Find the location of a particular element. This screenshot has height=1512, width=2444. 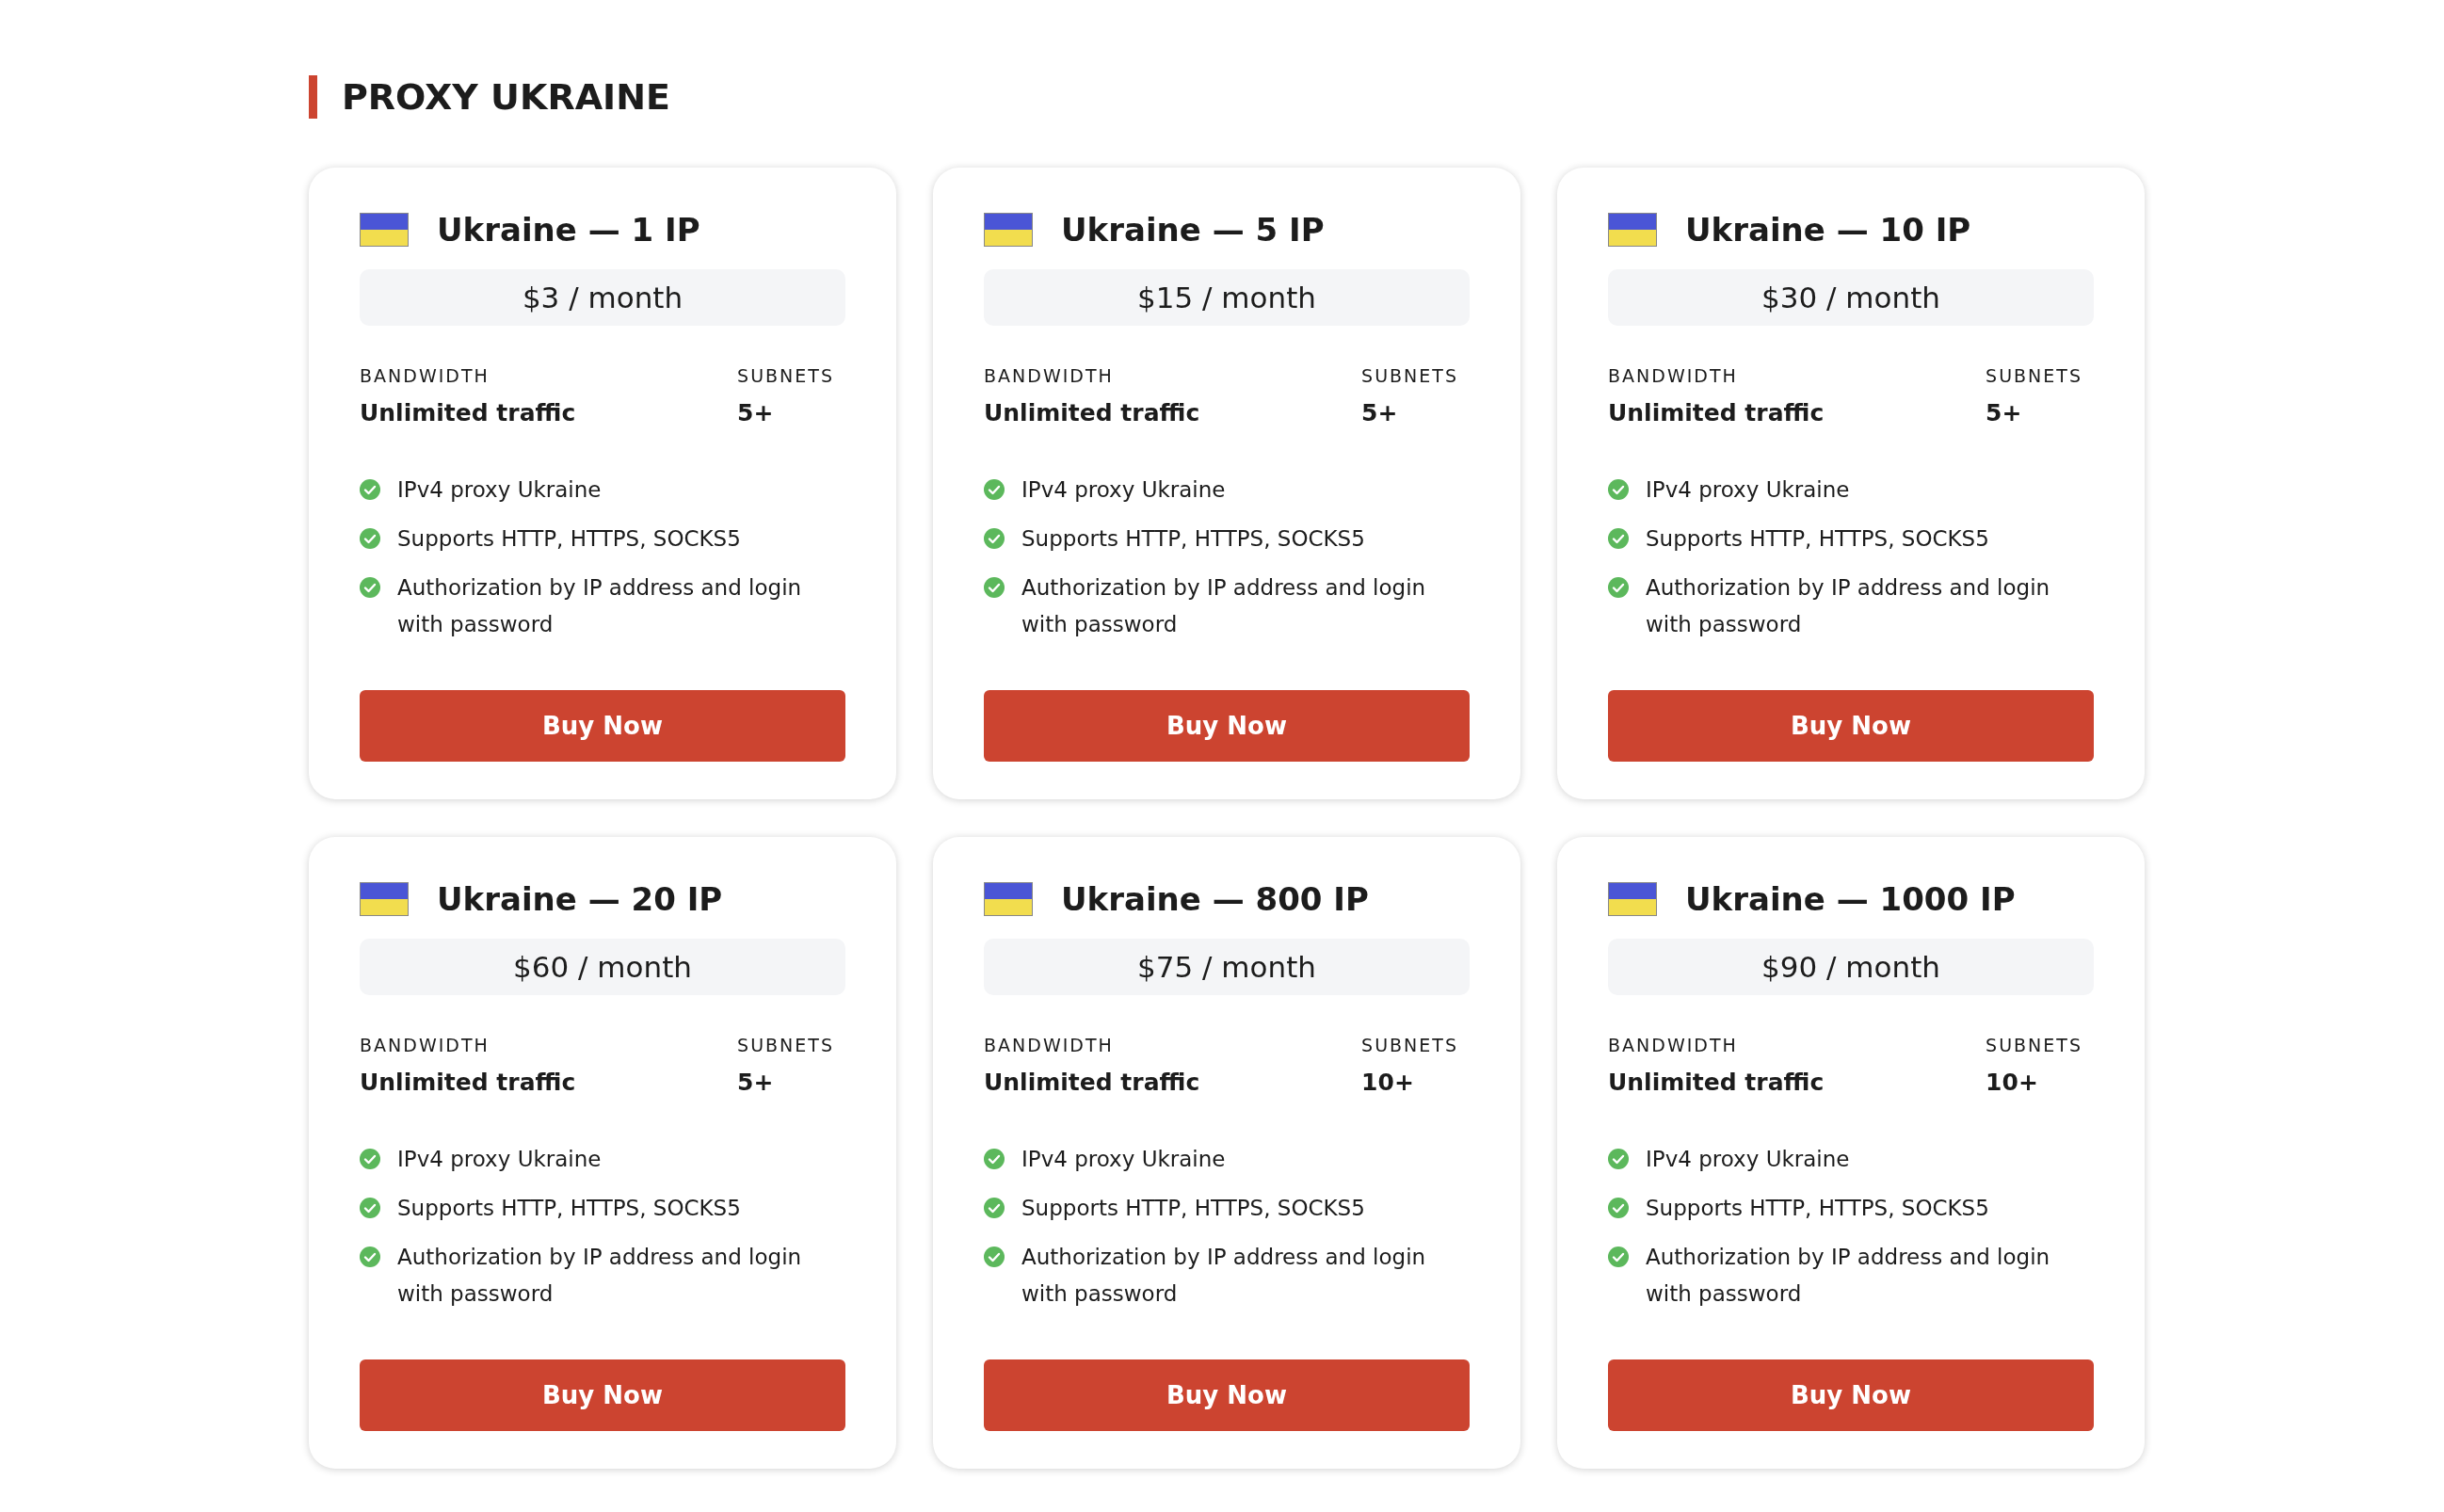

accent-bar is located at coordinates (313, 97).